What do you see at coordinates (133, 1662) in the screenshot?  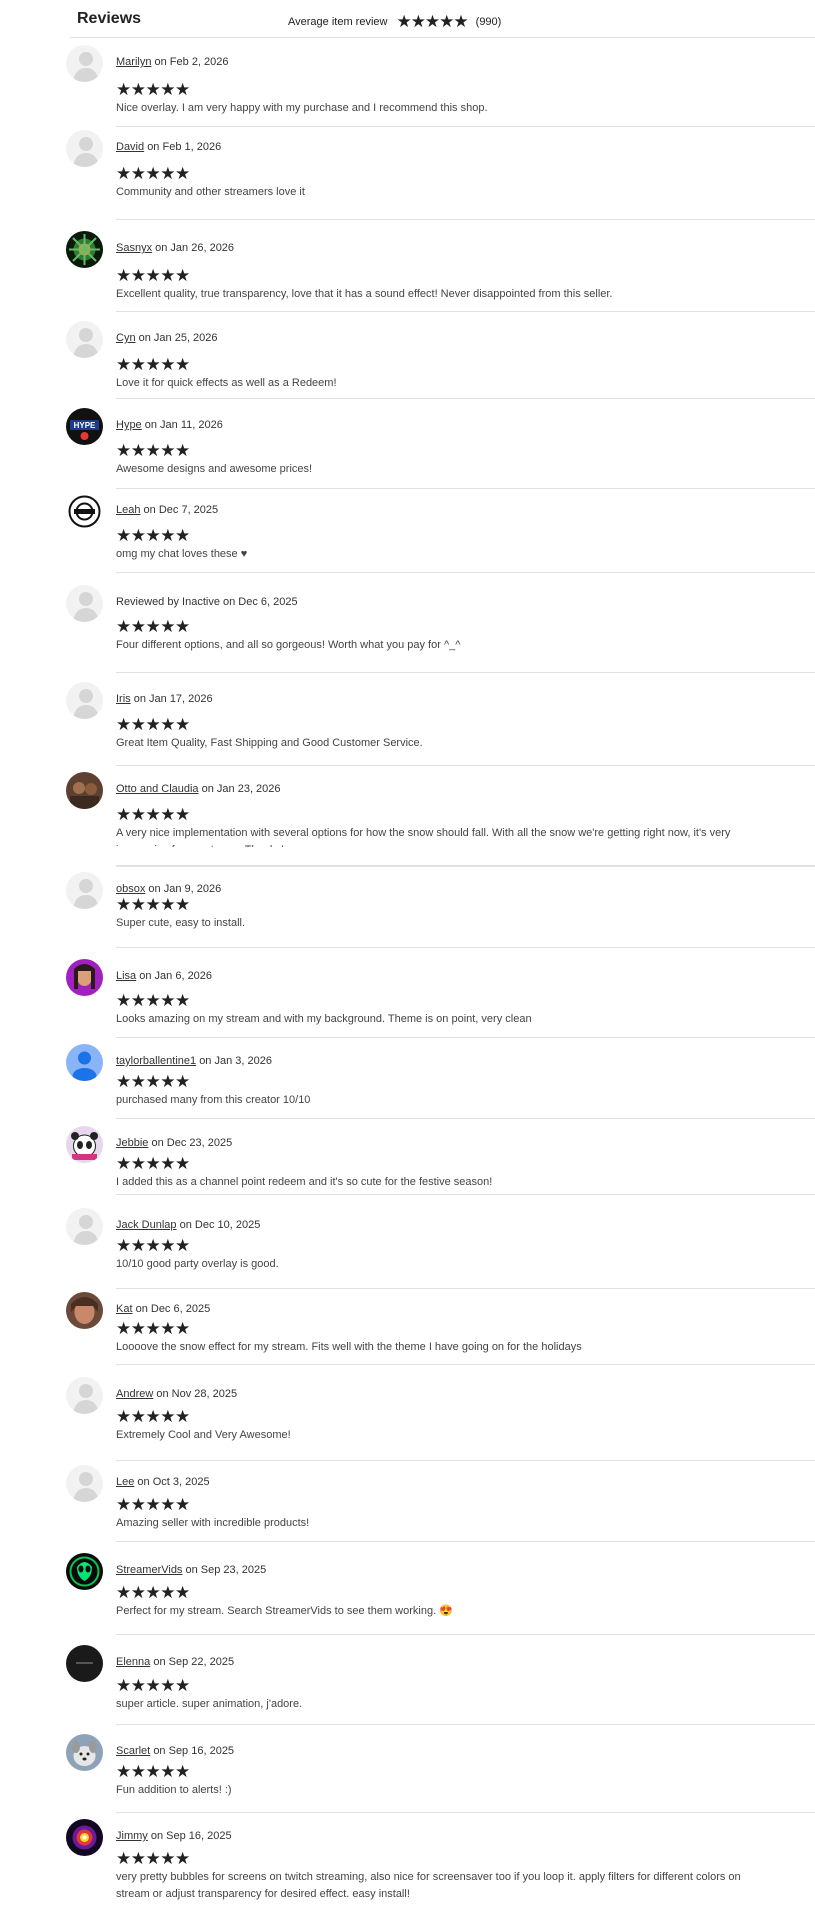 I see `reviewer-name-link: Elenna` at bounding box center [133, 1662].